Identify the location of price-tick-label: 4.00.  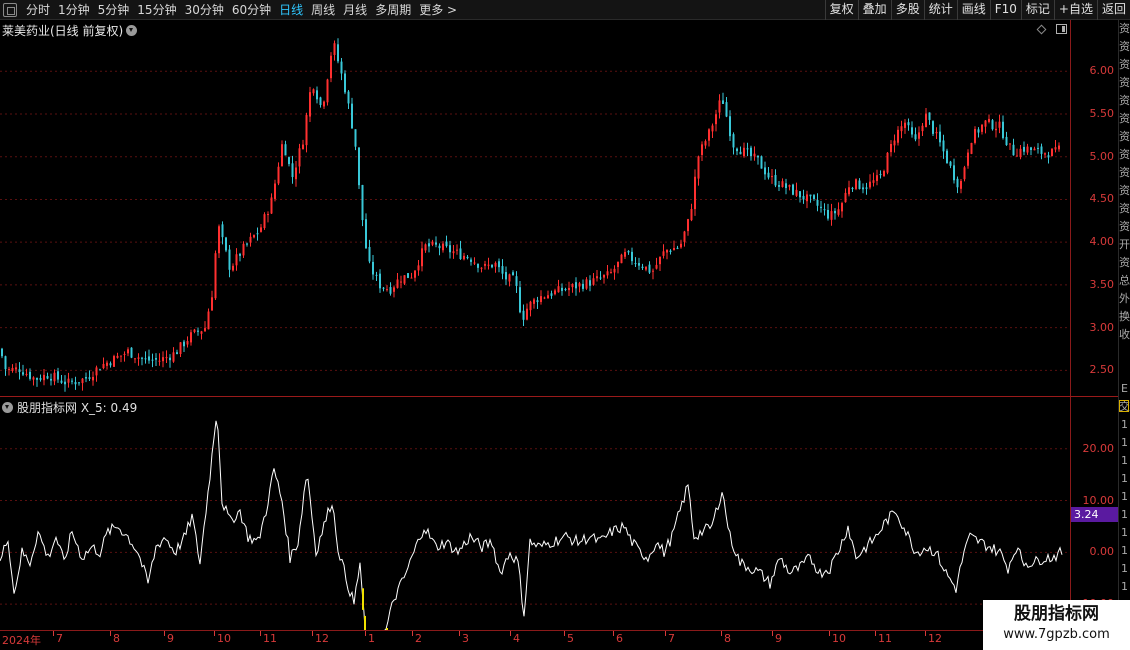
(1102, 242).